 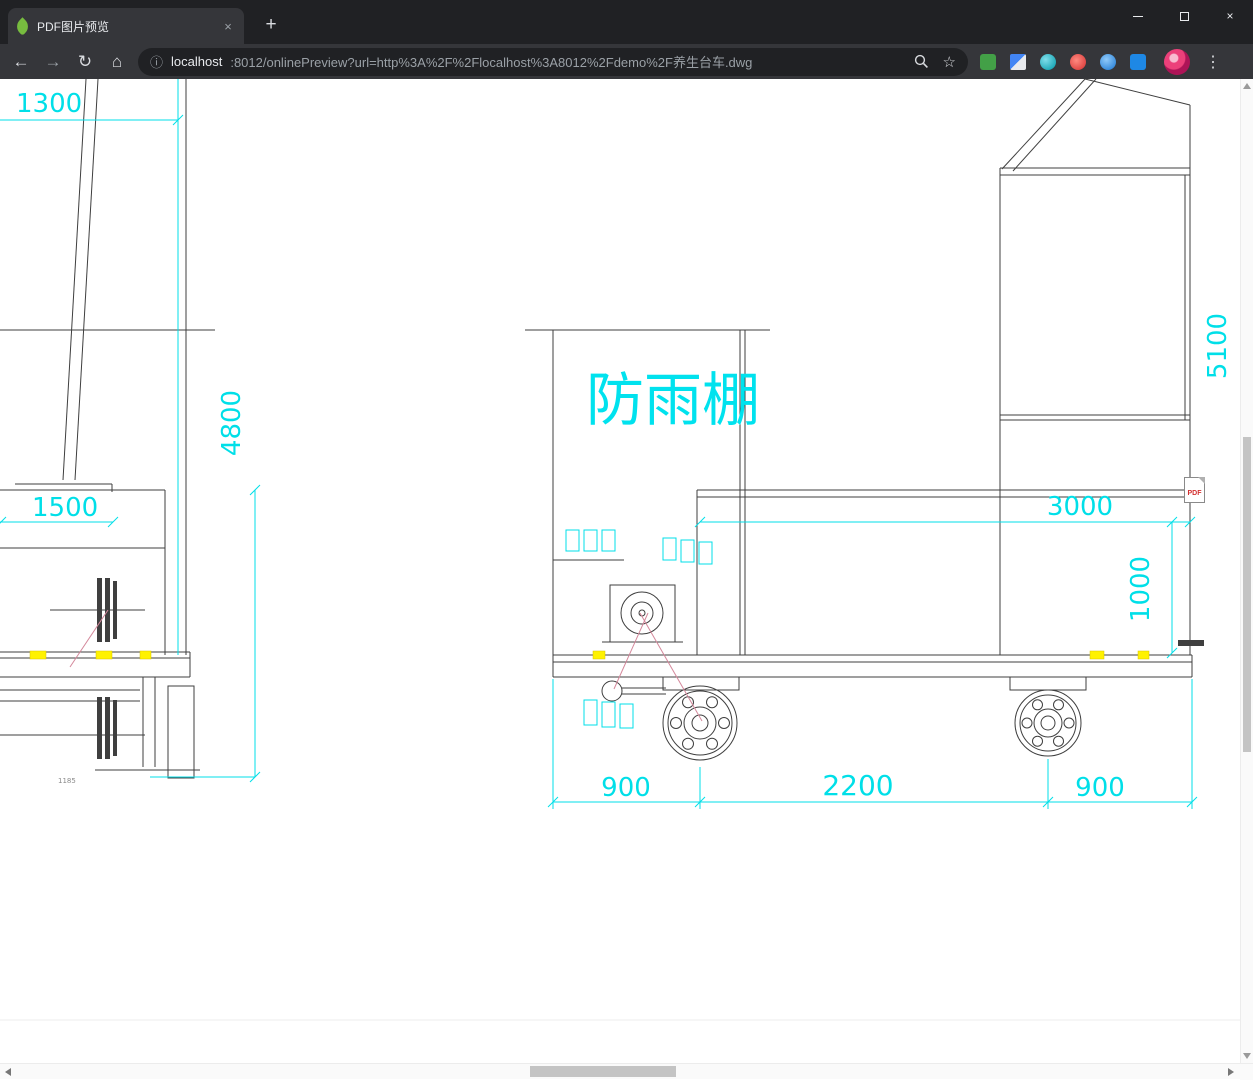 I want to click on vertical-scrollbar, so click(x=1246, y=571).